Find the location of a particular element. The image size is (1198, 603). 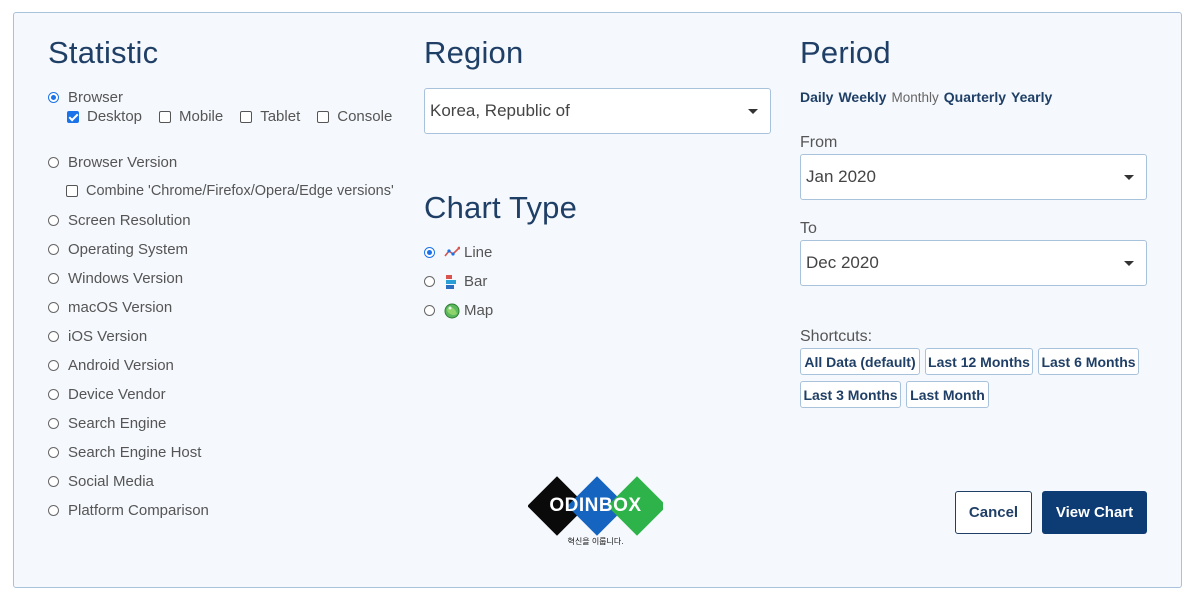

radio-label: Browser Version is located at coordinates (123, 162).